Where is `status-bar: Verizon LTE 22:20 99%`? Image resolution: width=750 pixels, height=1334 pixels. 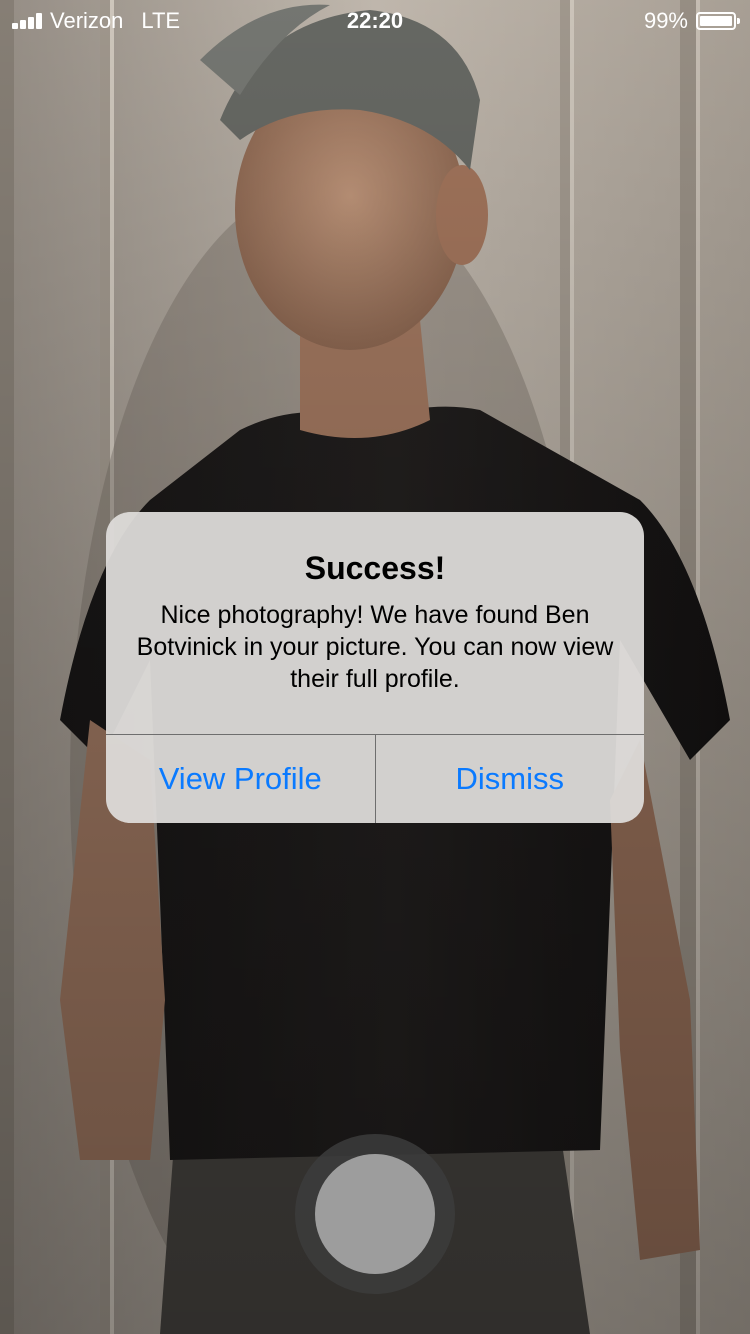
status-bar: Verizon LTE 22:20 99% is located at coordinates (375, 20).